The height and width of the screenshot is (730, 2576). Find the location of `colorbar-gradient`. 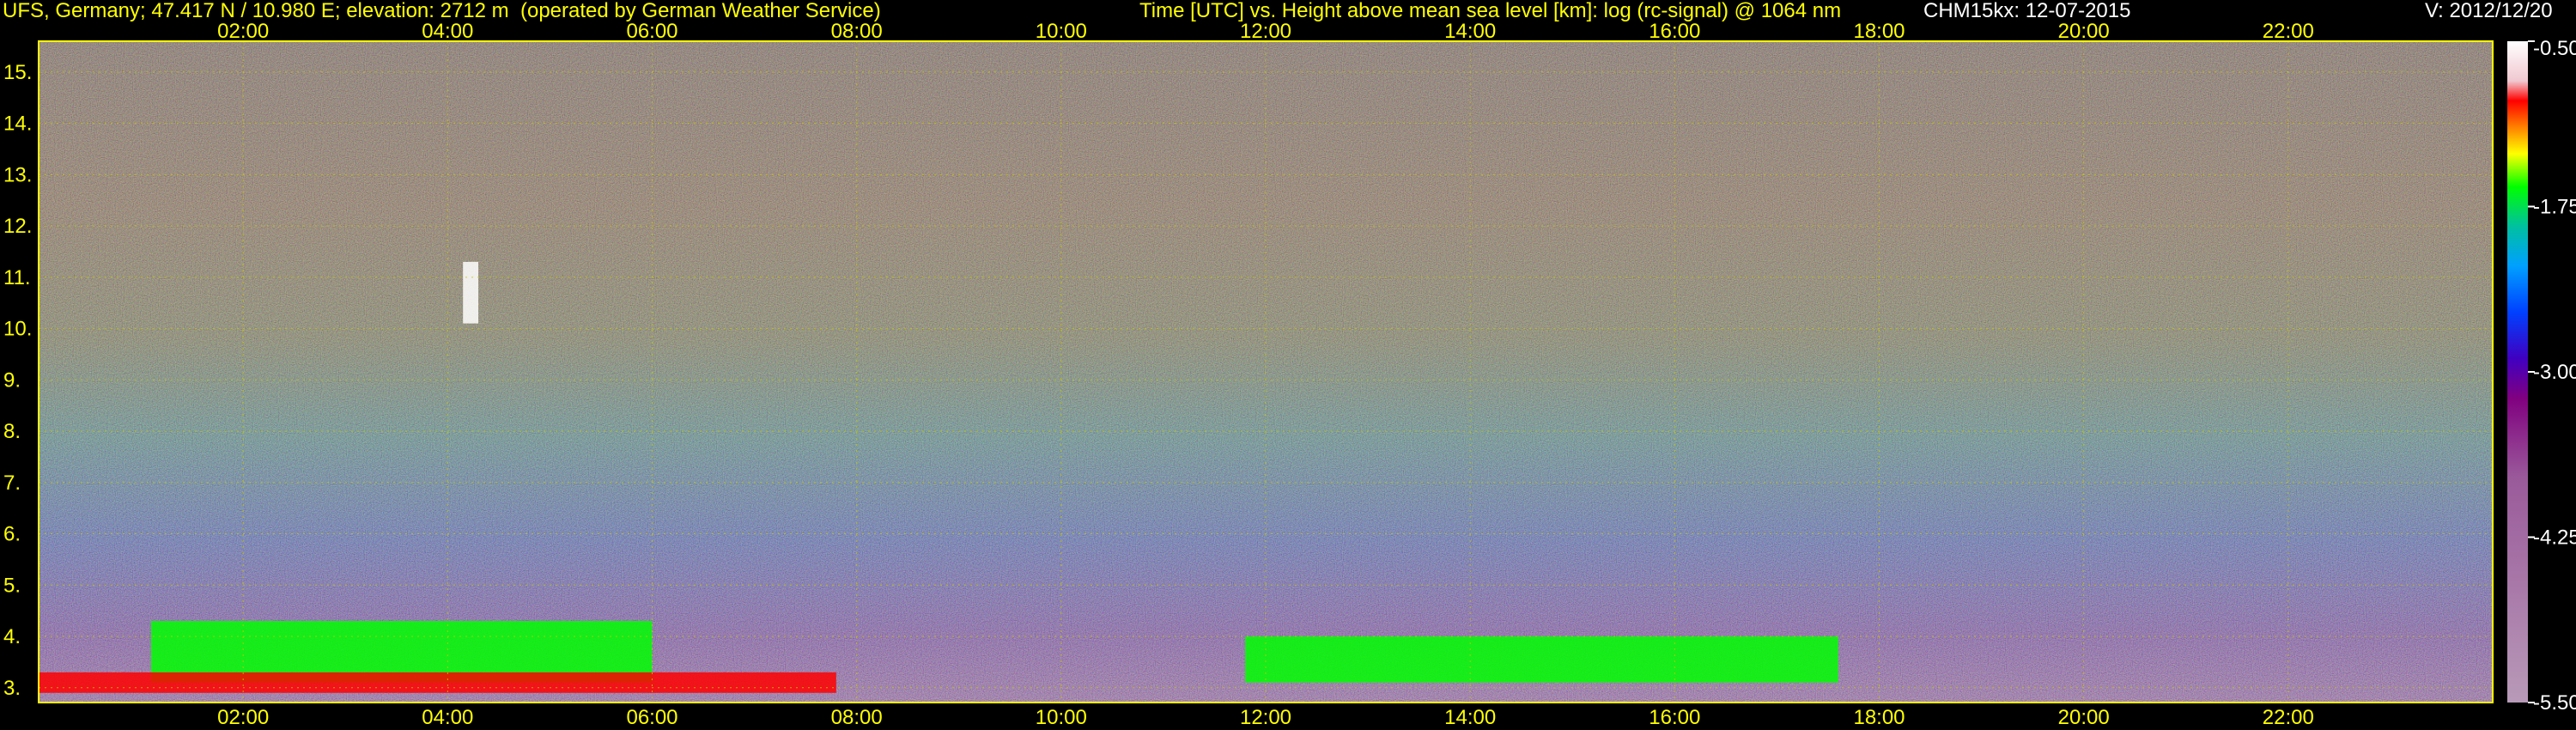

colorbar-gradient is located at coordinates (2517, 372).